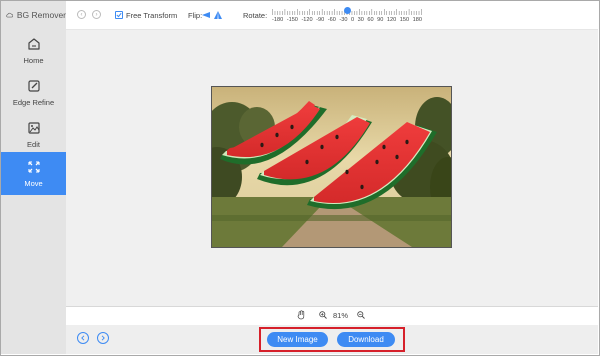  Describe the element at coordinates (417, 20) in the screenshot. I see `rotate-tick-label: 180` at that location.